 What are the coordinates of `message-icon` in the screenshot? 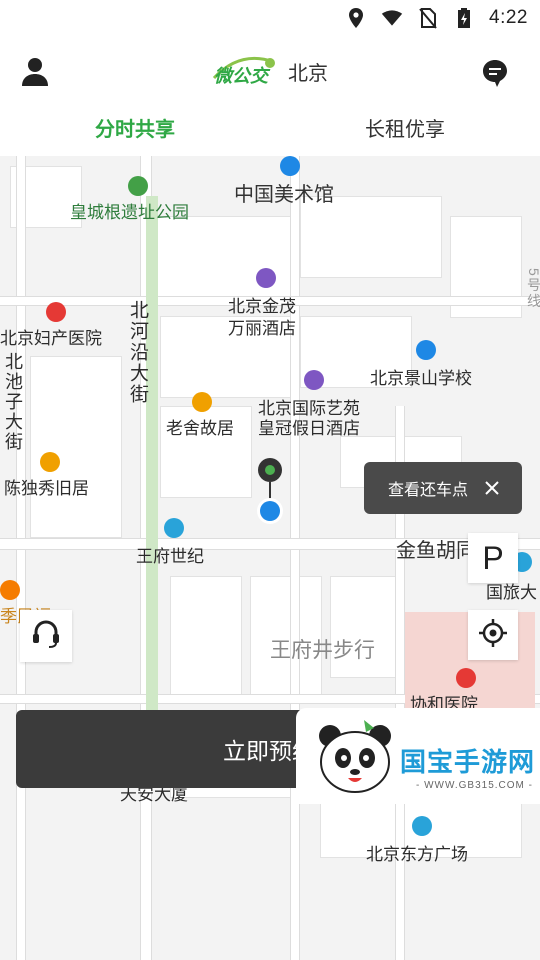 It's located at (496, 74).